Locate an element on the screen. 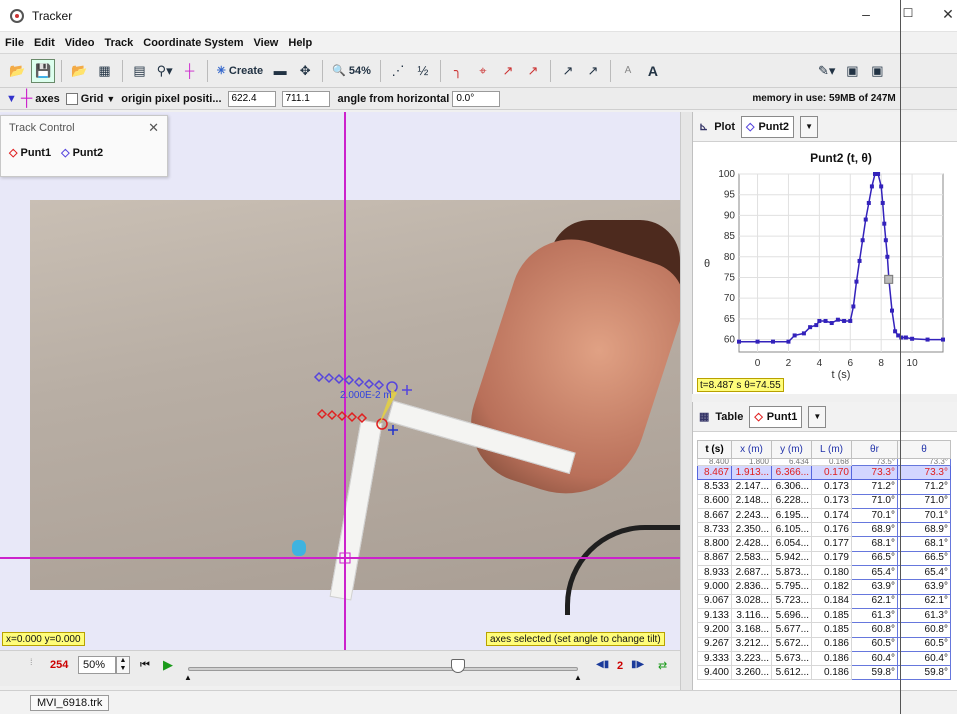  xy-vectors-icon: ↗ is located at coordinates (568, 71).